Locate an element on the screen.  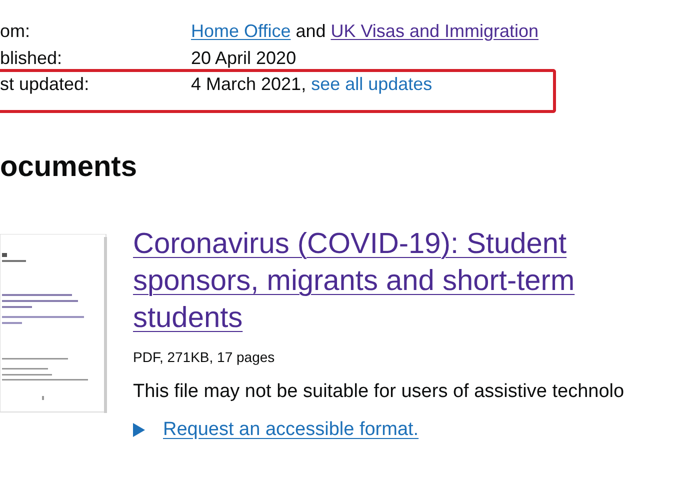
metadata-label: blished: is located at coordinates (32, 58).